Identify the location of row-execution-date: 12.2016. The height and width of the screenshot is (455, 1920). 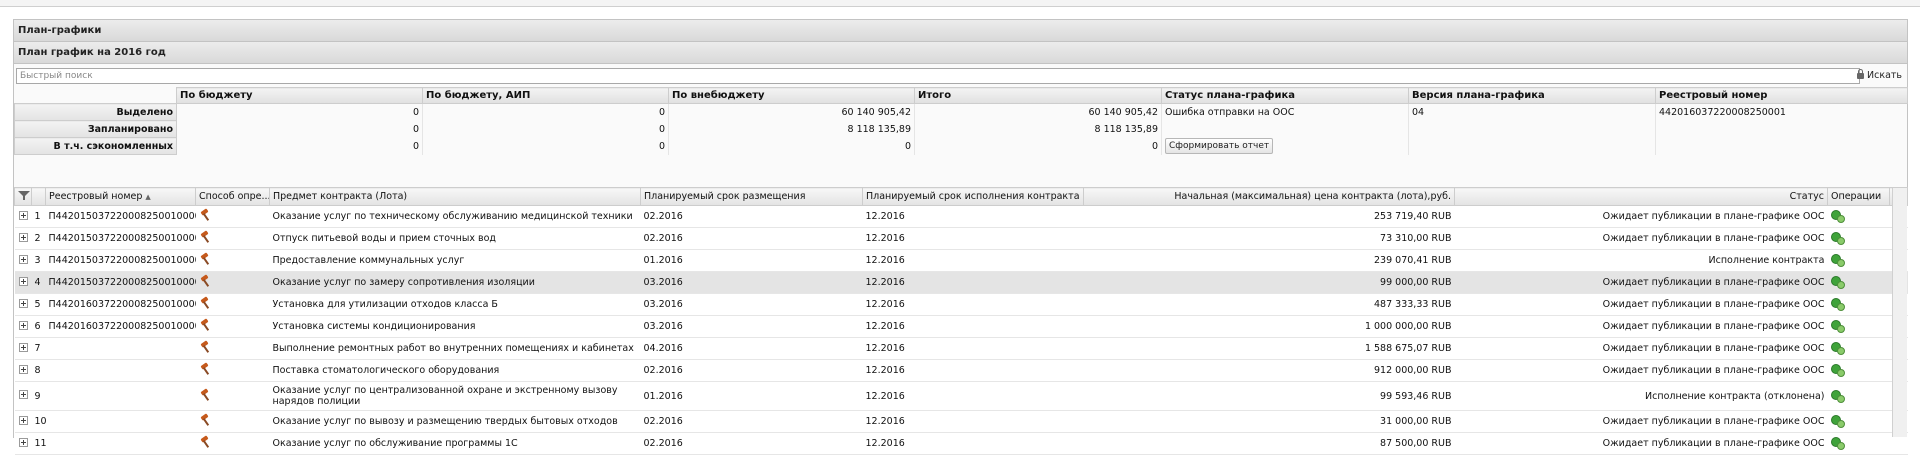
(973, 370).